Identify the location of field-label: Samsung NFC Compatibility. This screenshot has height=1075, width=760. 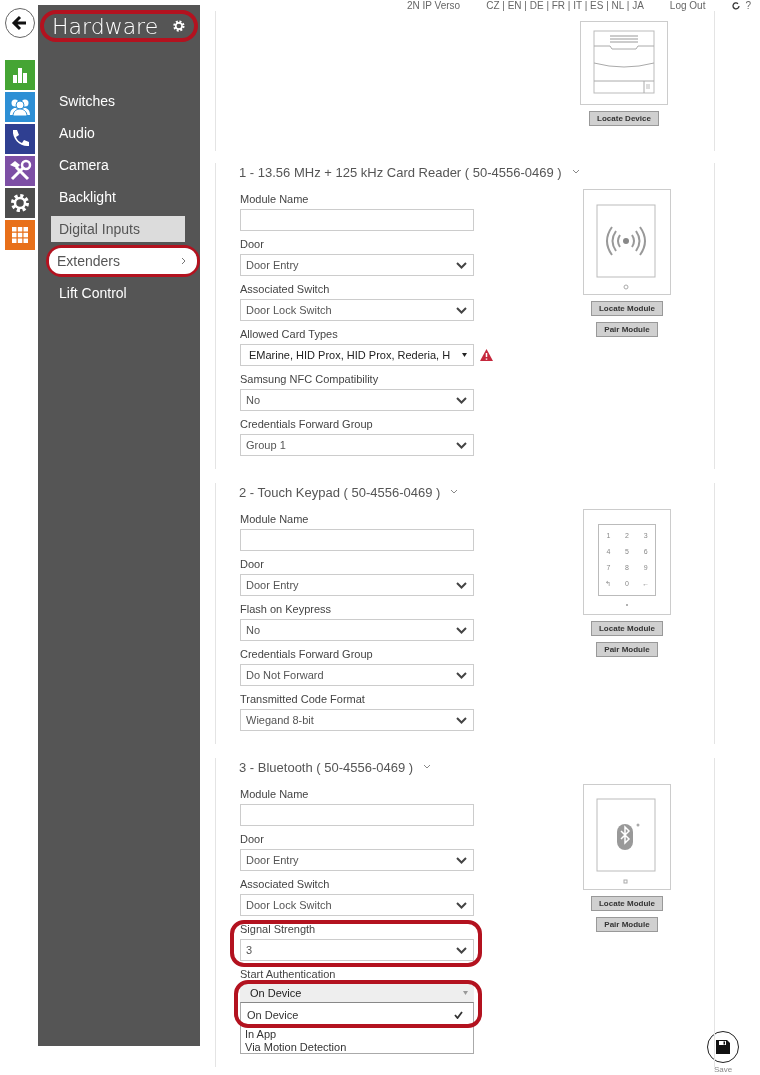
(310, 379).